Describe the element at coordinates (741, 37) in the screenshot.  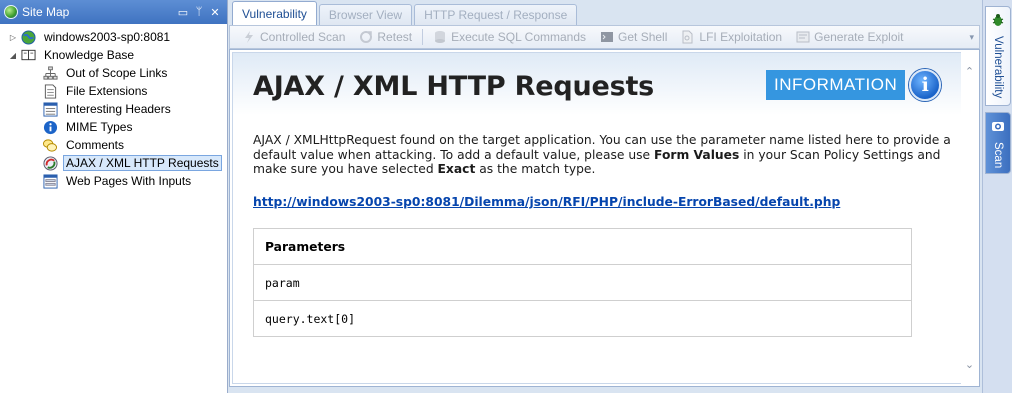
I see `lfi-exploitation-label: LFI Exploitation` at that location.